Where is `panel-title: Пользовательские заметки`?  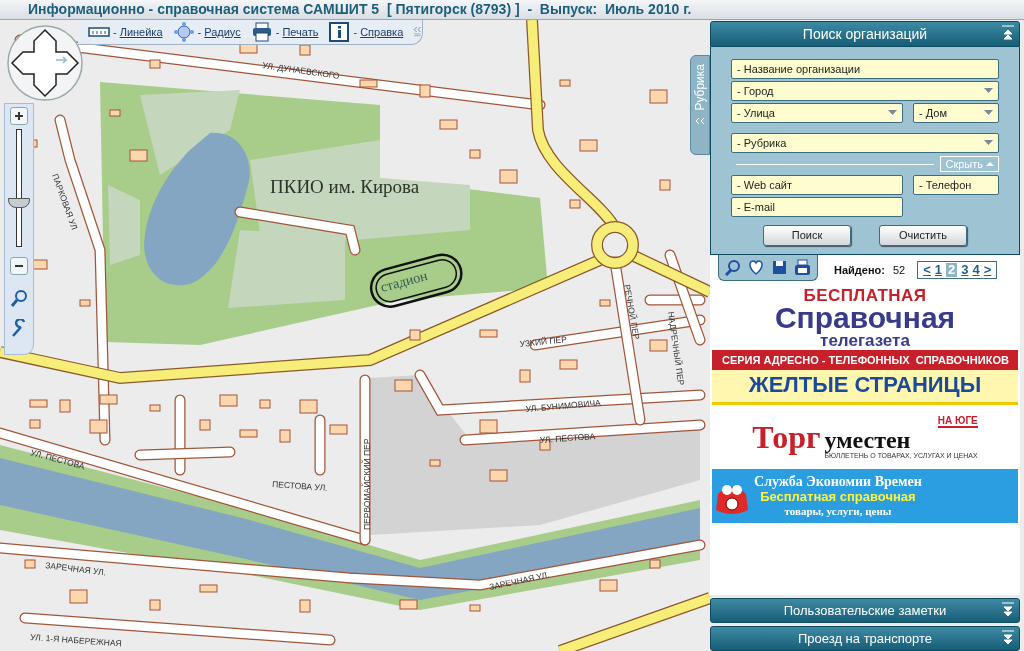
panel-title: Пользовательские заметки is located at coordinates (865, 610).